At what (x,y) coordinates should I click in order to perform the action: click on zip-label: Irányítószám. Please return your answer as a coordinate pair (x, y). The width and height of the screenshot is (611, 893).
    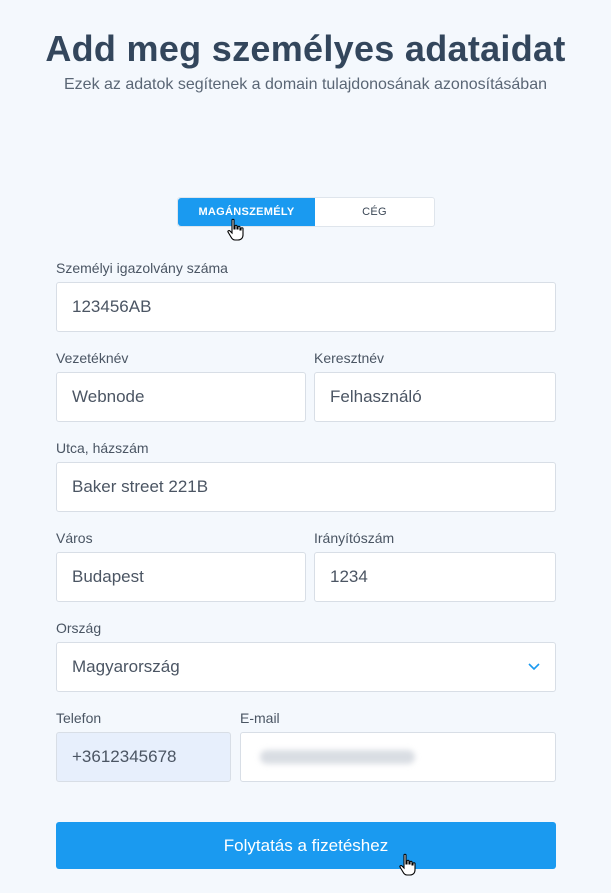
    Looking at the image, I should click on (354, 538).